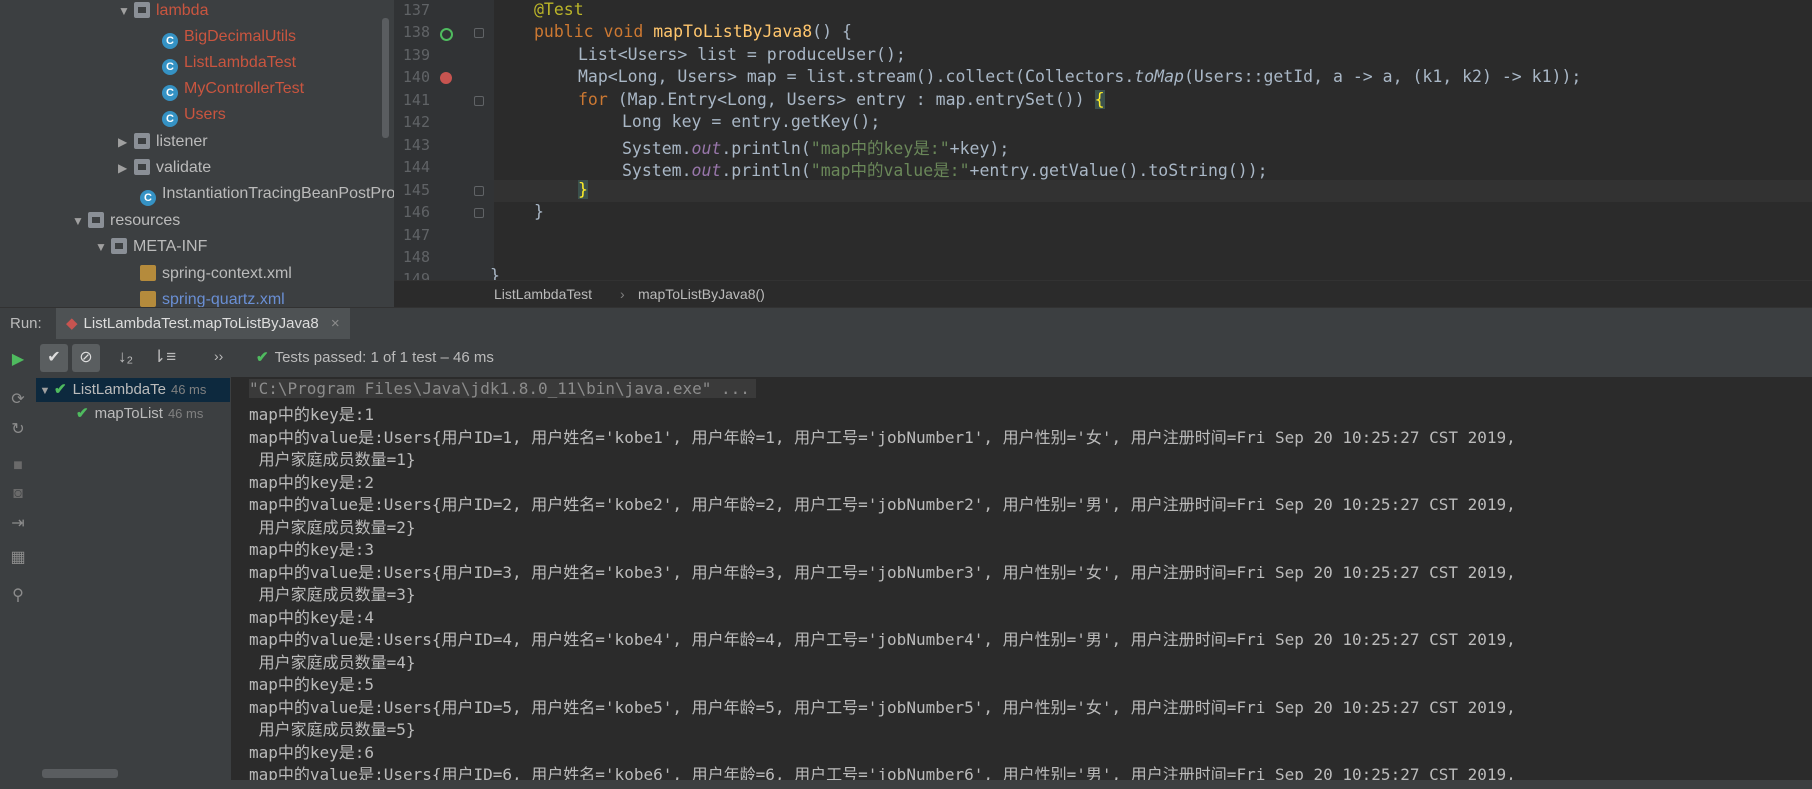  I want to click on tree-folder-resources: ▼ resources, so click(126, 221).